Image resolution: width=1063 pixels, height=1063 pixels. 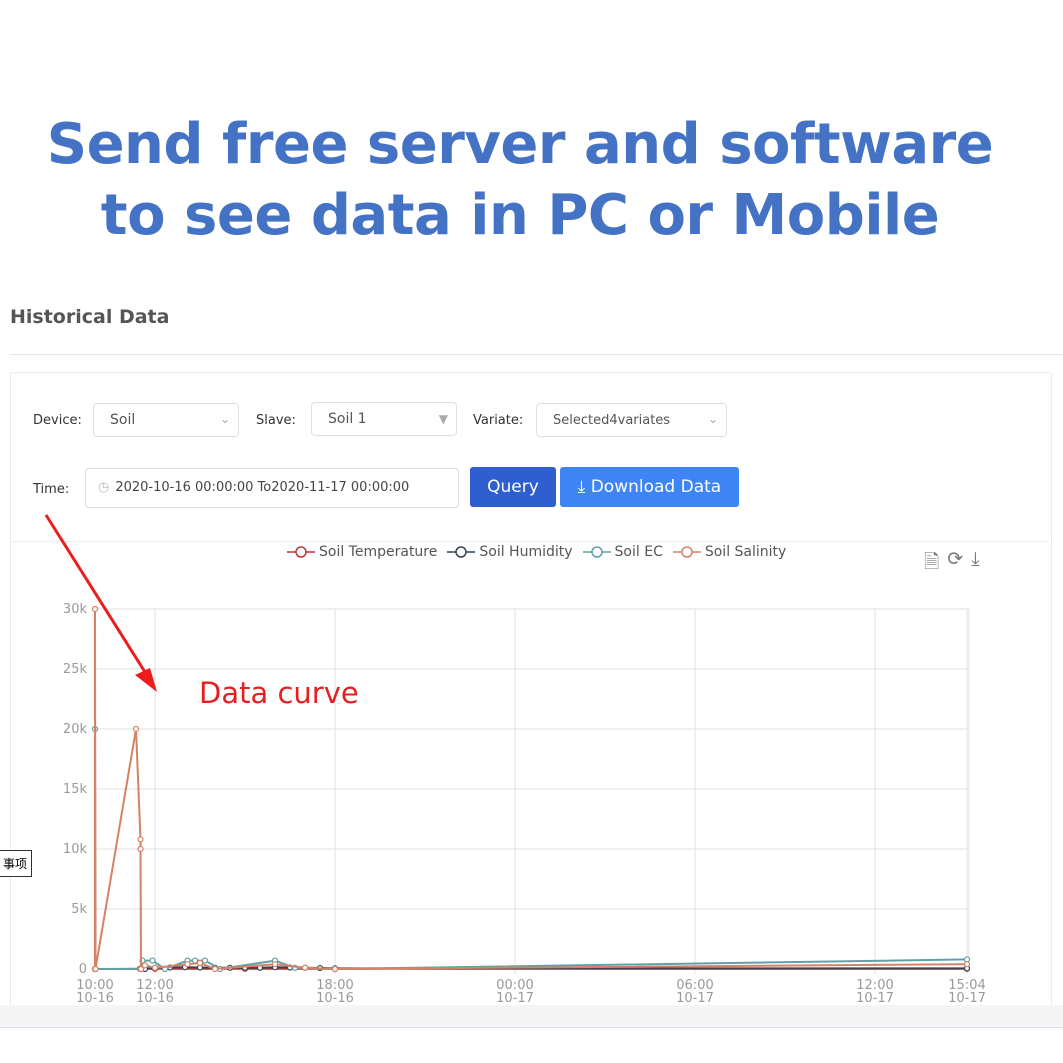 What do you see at coordinates (443, 419) in the screenshot?
I see `caret-down-icon: ▼` at bounding box center [443, 419].